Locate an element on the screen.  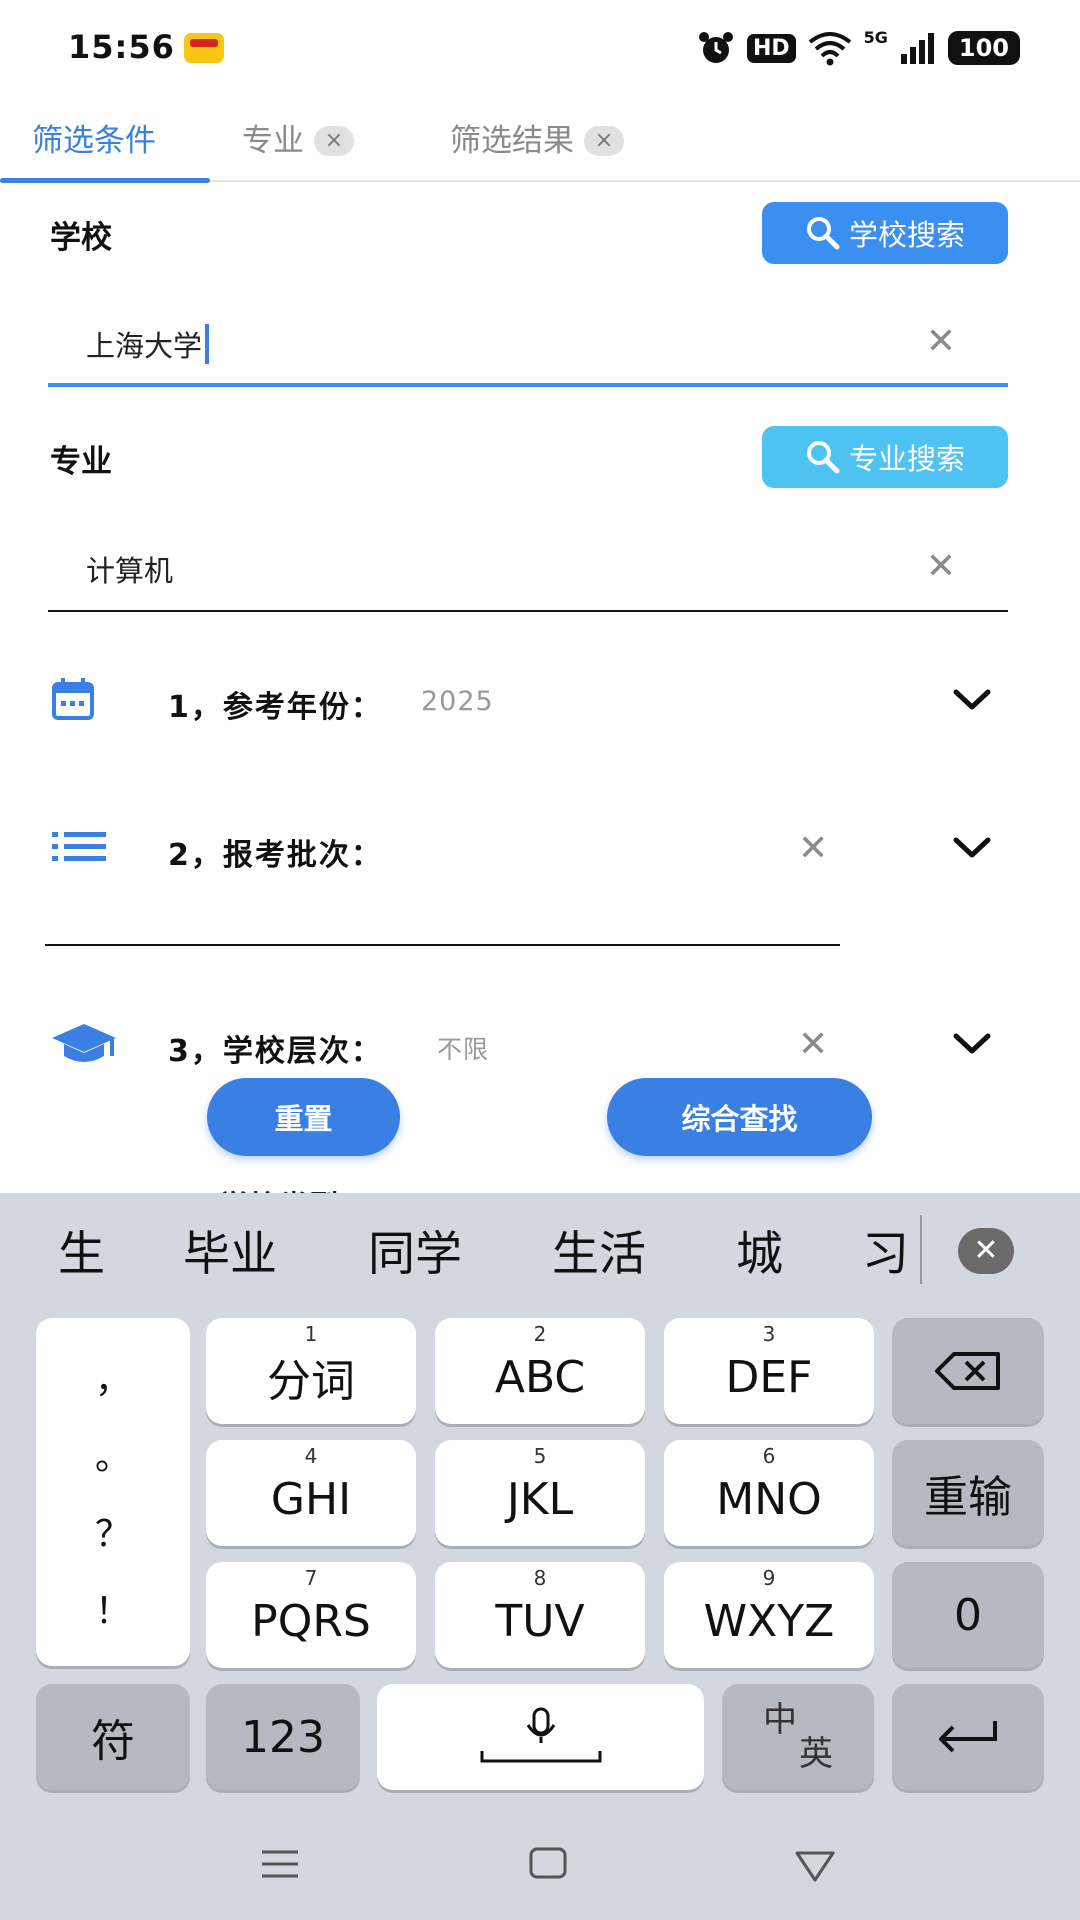
combined-search-button: 综合查找 is located at coordinates (739, 1117).